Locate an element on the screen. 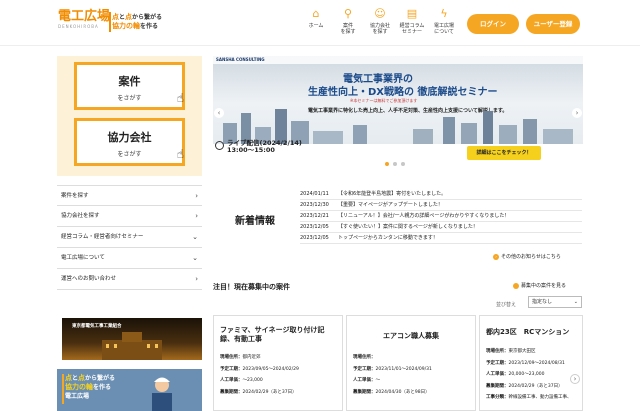 This screenshot has height=411, width=640. register-button: ユーザー登録 is located at coordinates (553, 24).